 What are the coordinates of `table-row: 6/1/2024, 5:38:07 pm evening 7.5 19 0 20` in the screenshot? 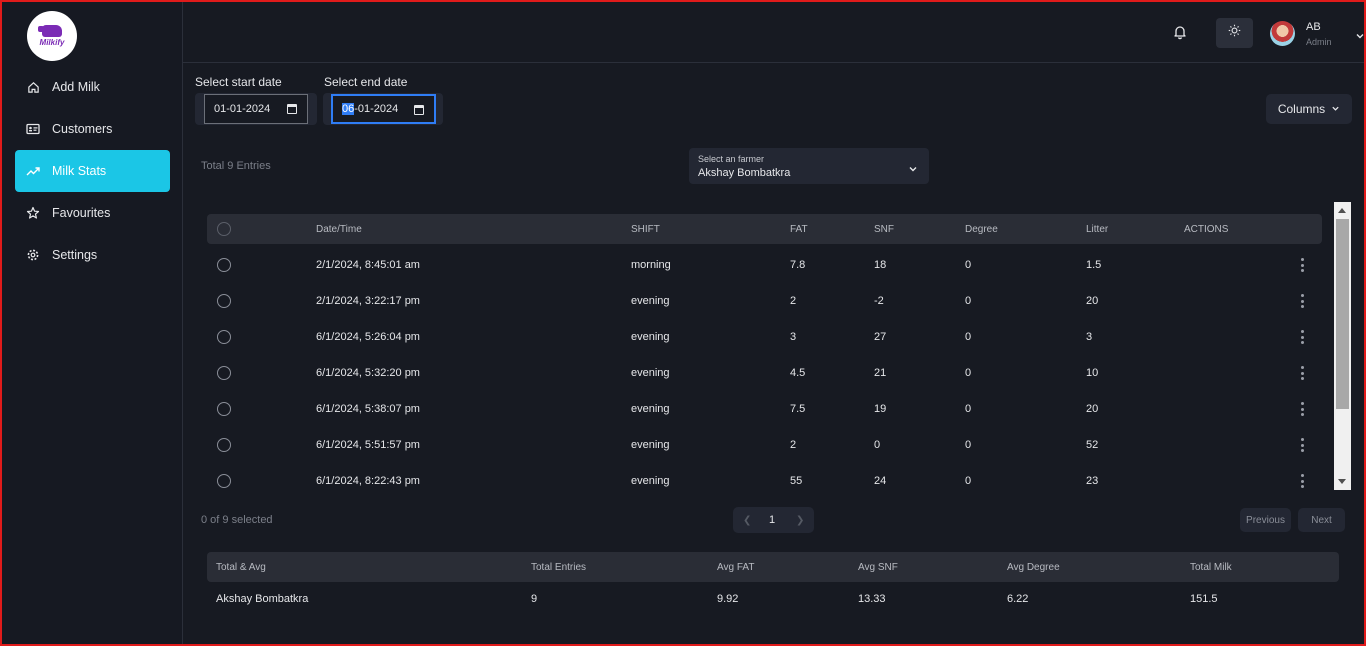 It's located at (764, 410).